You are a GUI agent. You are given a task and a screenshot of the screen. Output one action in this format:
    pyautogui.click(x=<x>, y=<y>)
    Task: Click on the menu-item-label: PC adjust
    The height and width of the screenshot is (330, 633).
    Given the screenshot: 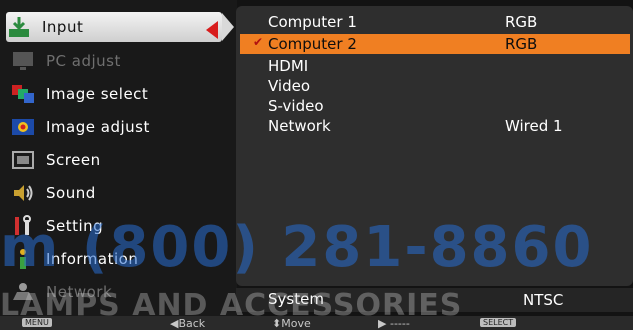 What is the action you would take?
    pyautogui.click(x=83, y=61)
    